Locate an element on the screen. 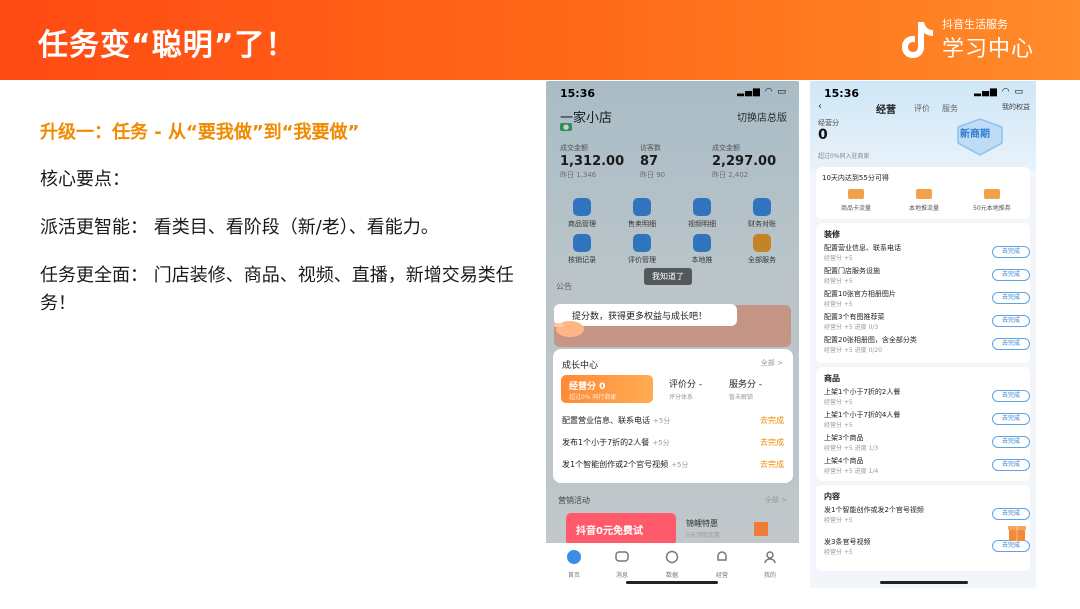 This screenshot has height=609, width=1080. douyin-logo-icon is located at coordinates (917, 40).